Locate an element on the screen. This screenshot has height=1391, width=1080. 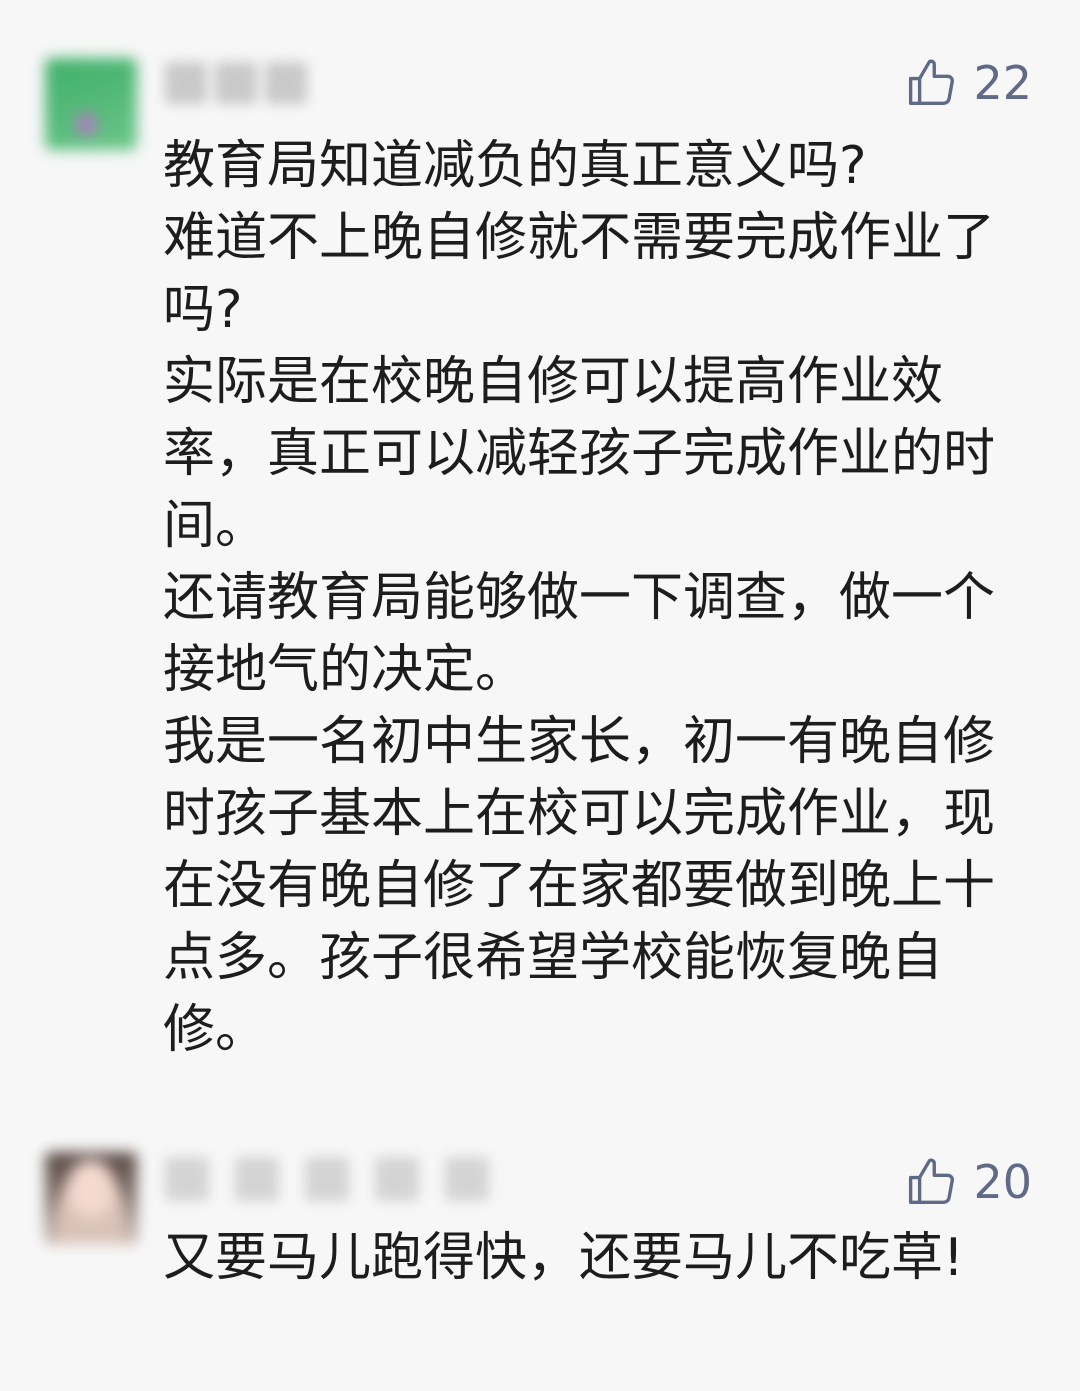
comment-line: 实际是在校晚自修可以提高作业效率，真正可以减轻孩子完成作业的时间。 is located at coordinates (579, 454).